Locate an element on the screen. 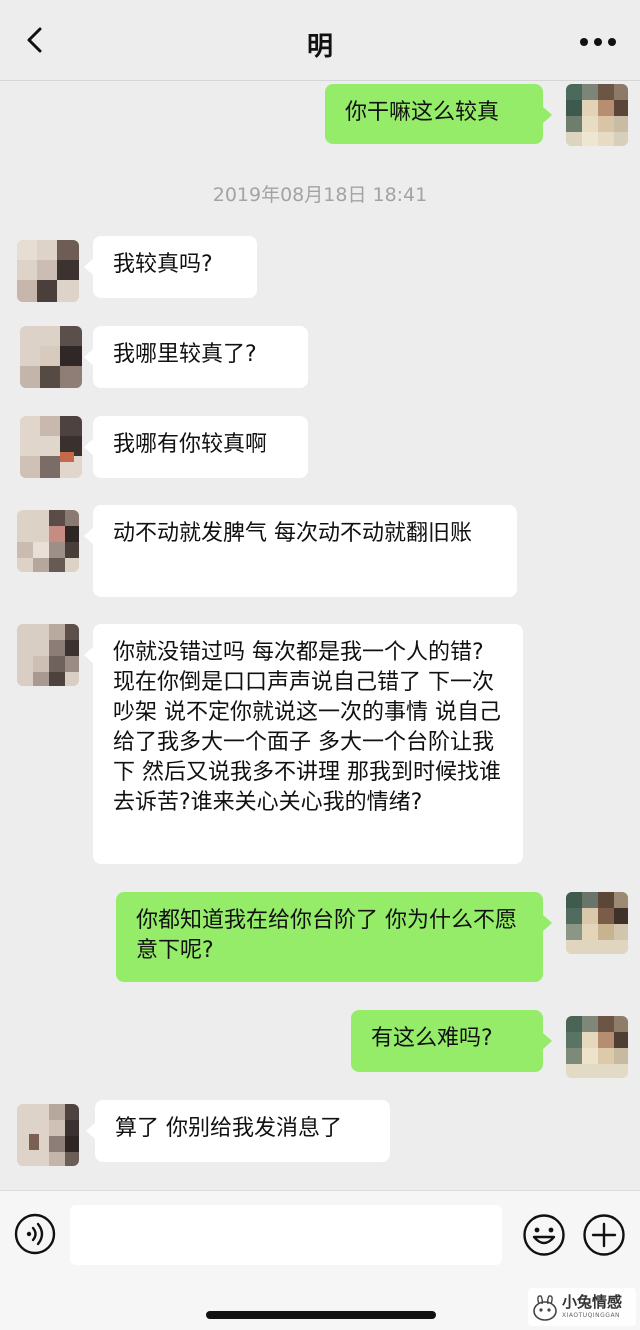 This screenshot has width=640, height=1330. rabbit-logo-icon is located at coordinates (545, 1308).